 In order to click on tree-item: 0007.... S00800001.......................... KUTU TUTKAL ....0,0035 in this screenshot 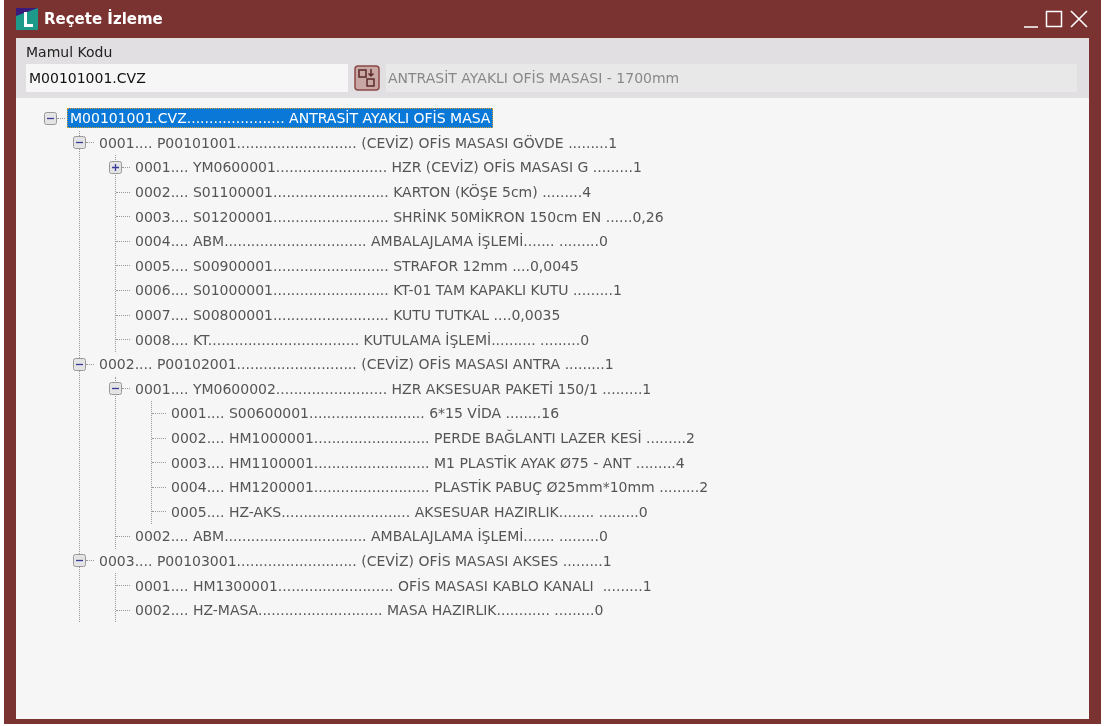, I will do `click(348, 315)`.